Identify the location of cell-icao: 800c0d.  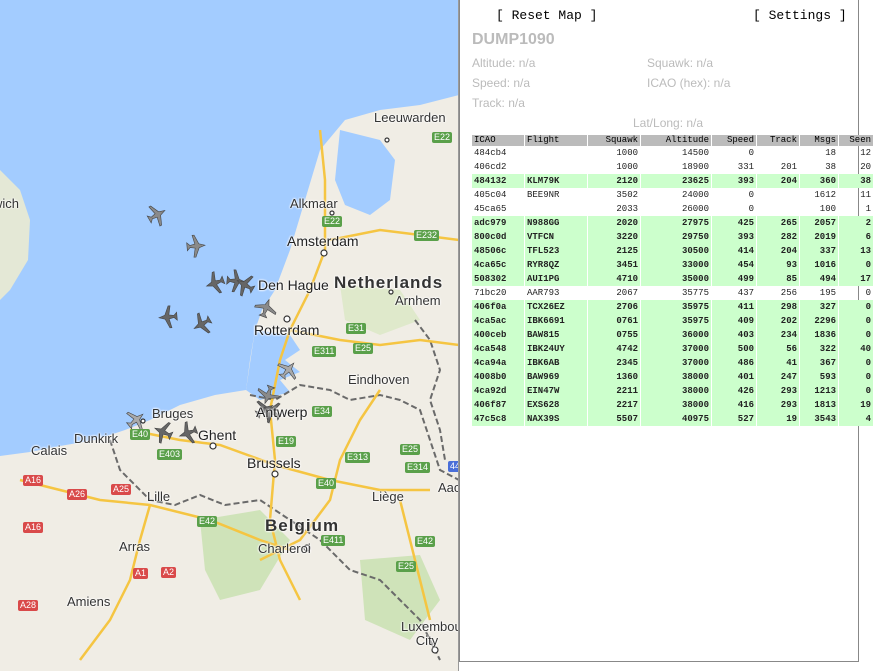
(498, 237).